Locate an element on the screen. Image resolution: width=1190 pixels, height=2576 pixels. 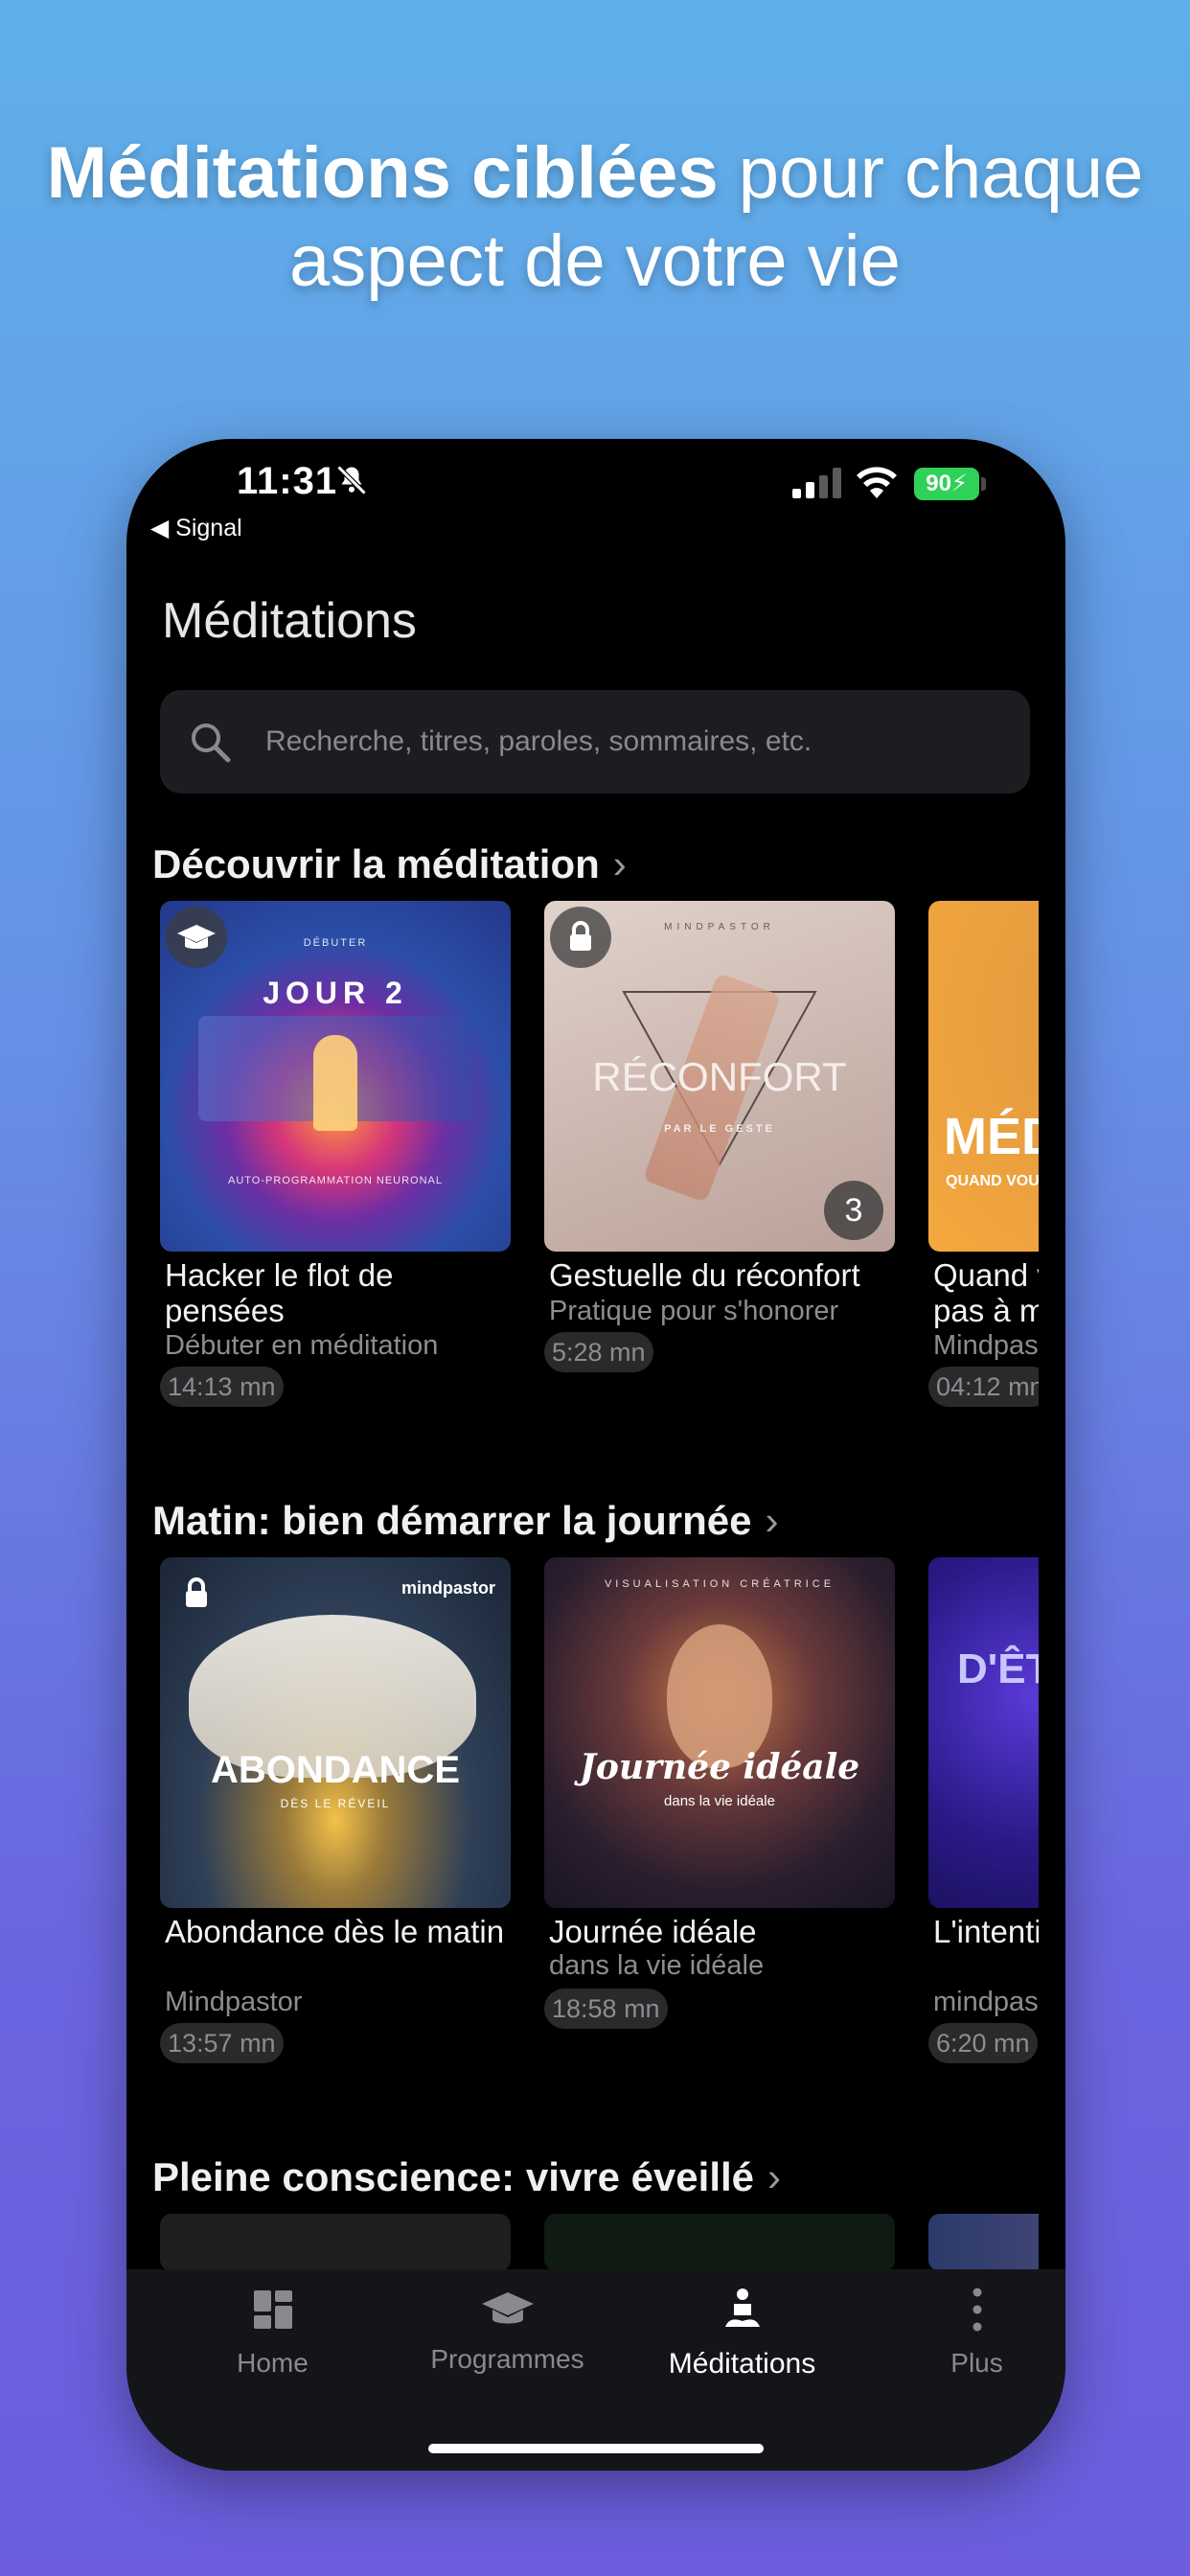
art-footer-text: PAR LE GESTE is located at coordinates (719, 1129).